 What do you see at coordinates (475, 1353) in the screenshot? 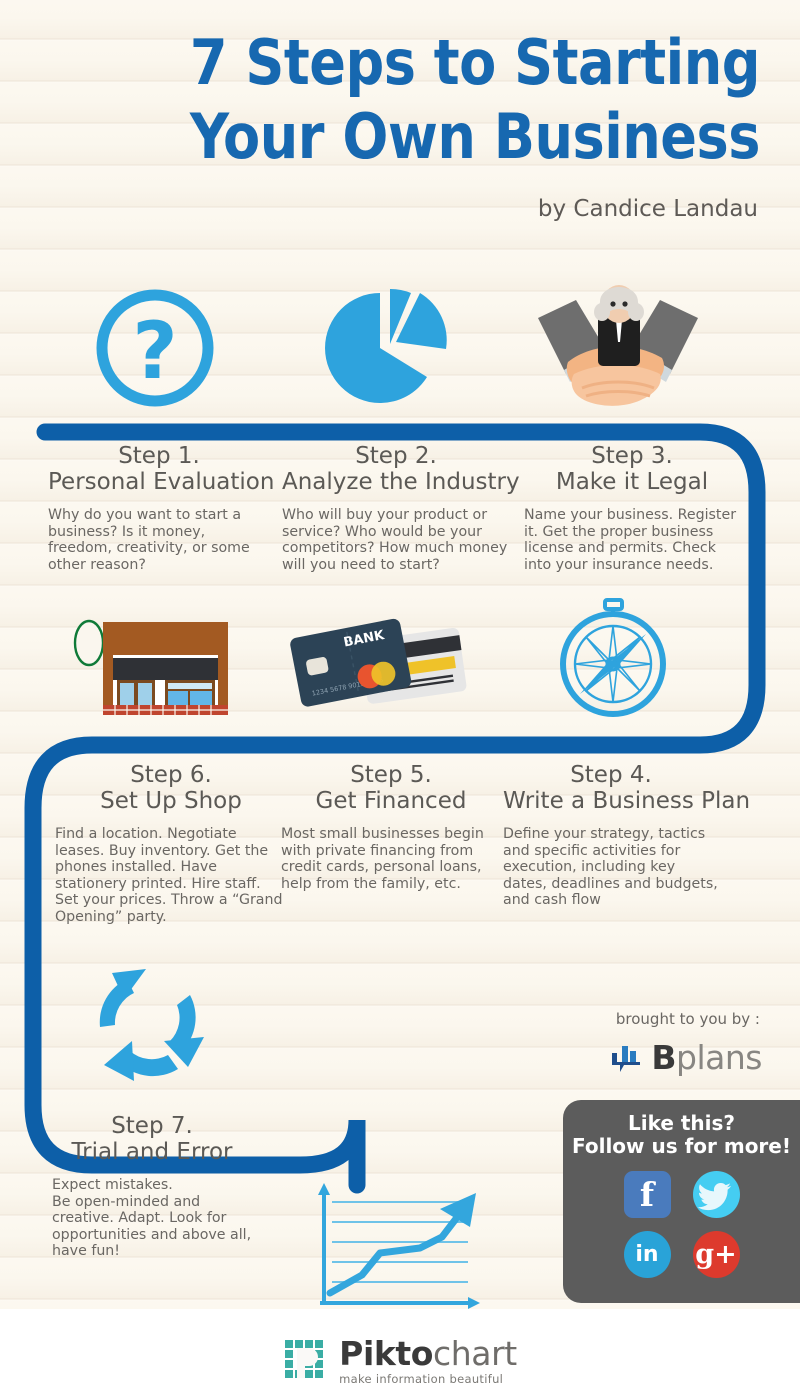
I see `piktochart-chart: chart` at bounding box center [475, 1353].